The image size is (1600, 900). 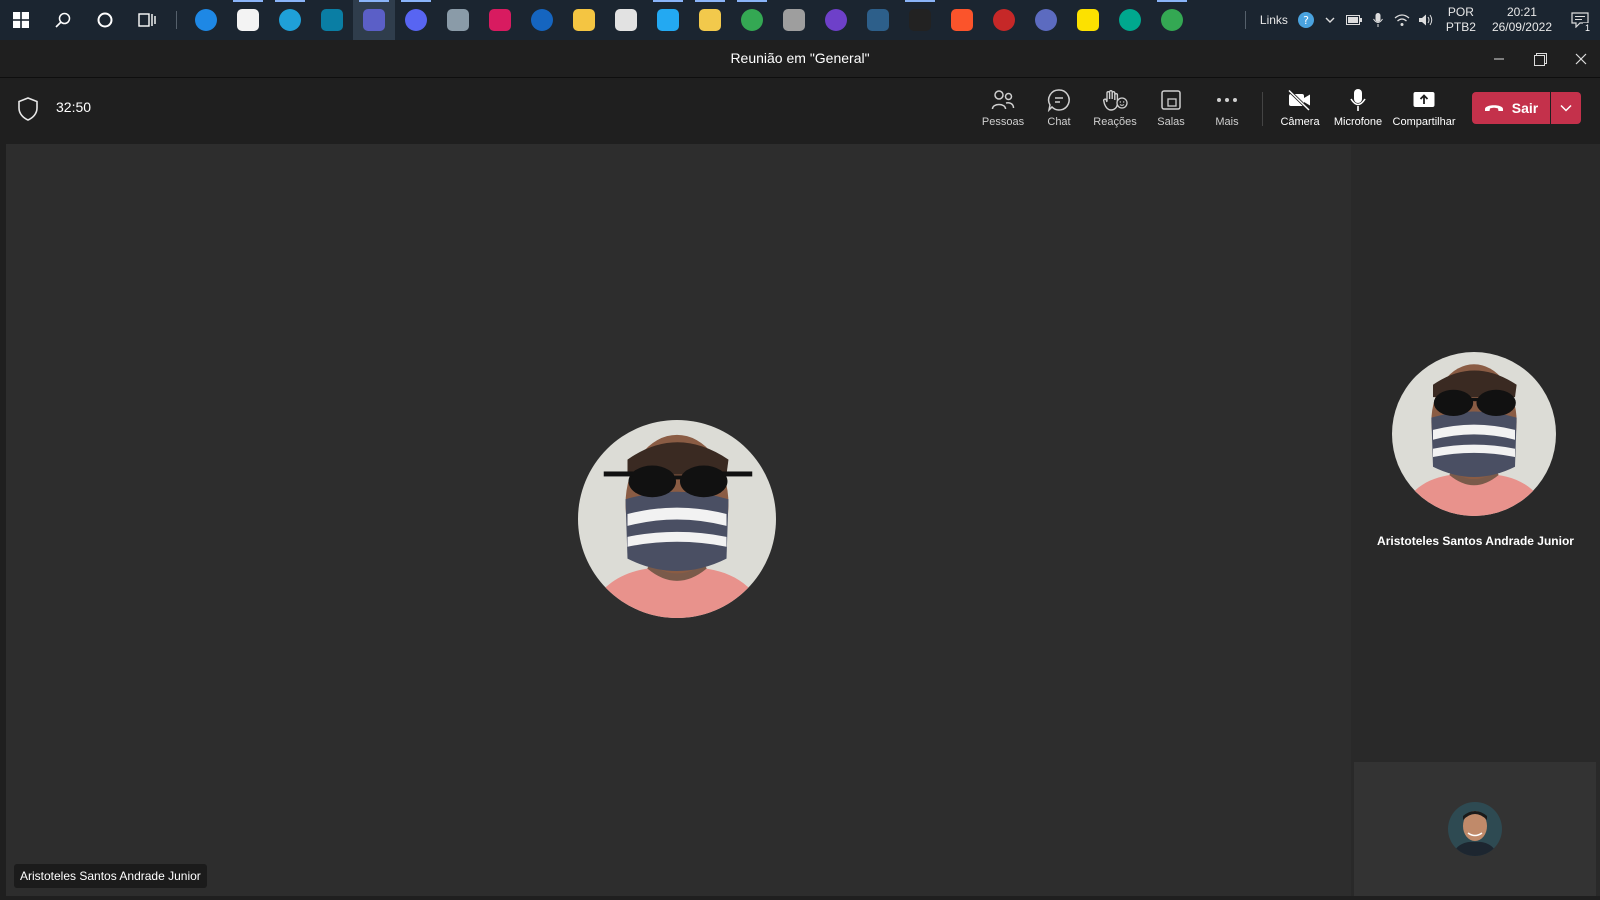 I want to click on rooms-button: Salas, so click(x=1171, y=110).